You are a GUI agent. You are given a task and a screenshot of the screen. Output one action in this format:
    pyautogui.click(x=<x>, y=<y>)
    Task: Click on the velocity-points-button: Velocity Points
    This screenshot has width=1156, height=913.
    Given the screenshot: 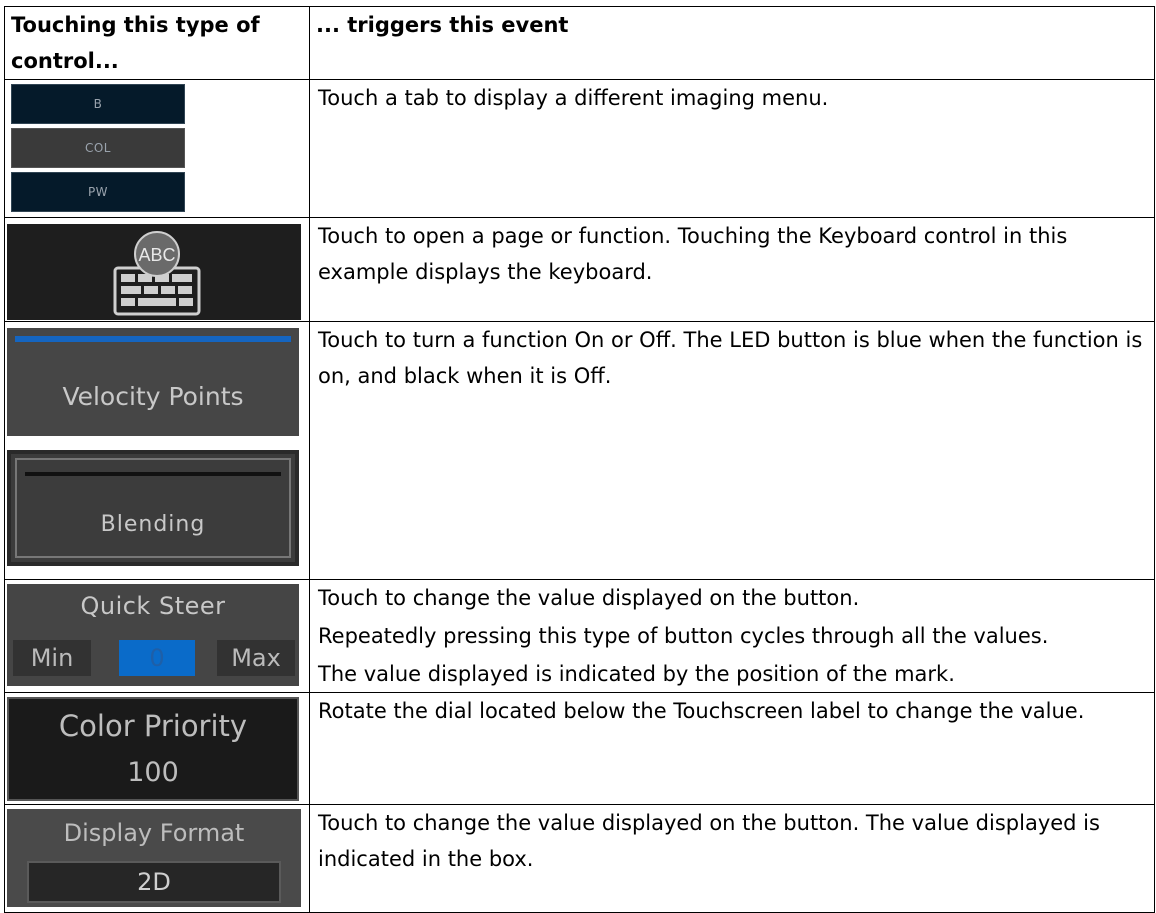 What is the action you would take?
    pyautogui.click(x=153, y=382)
    